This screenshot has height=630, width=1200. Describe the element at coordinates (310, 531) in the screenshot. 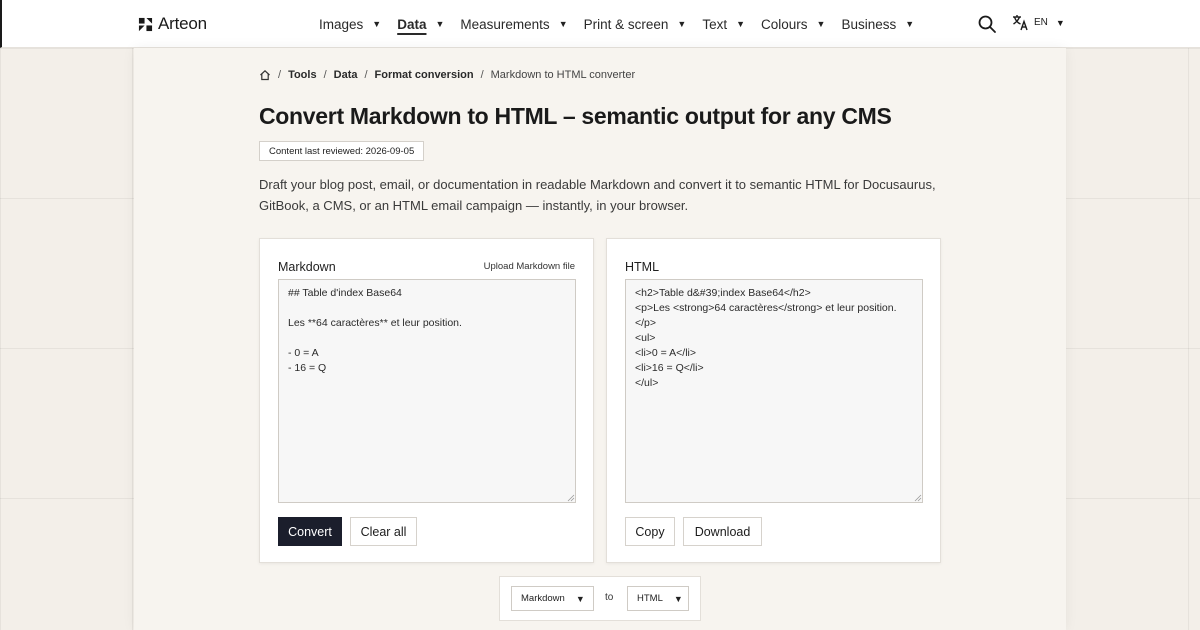

I see `convert-button: Convert` at that location.